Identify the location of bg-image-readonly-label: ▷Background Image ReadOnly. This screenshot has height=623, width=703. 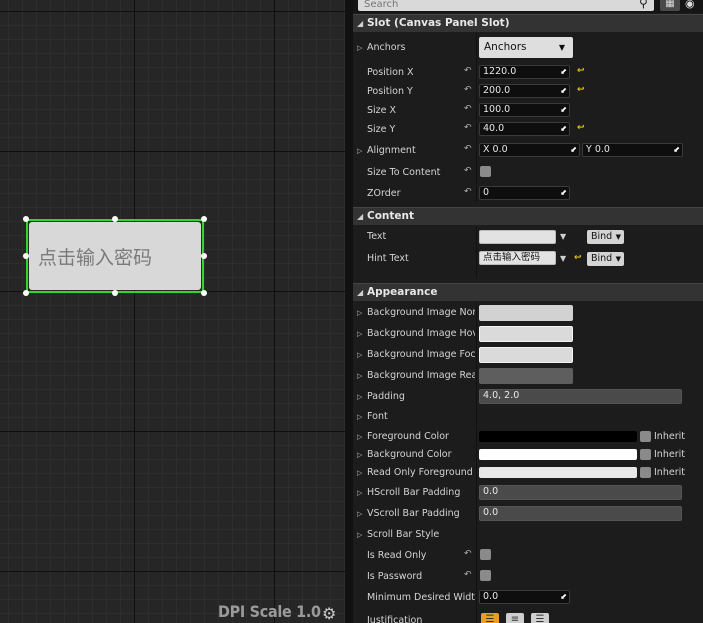
(416, 375).